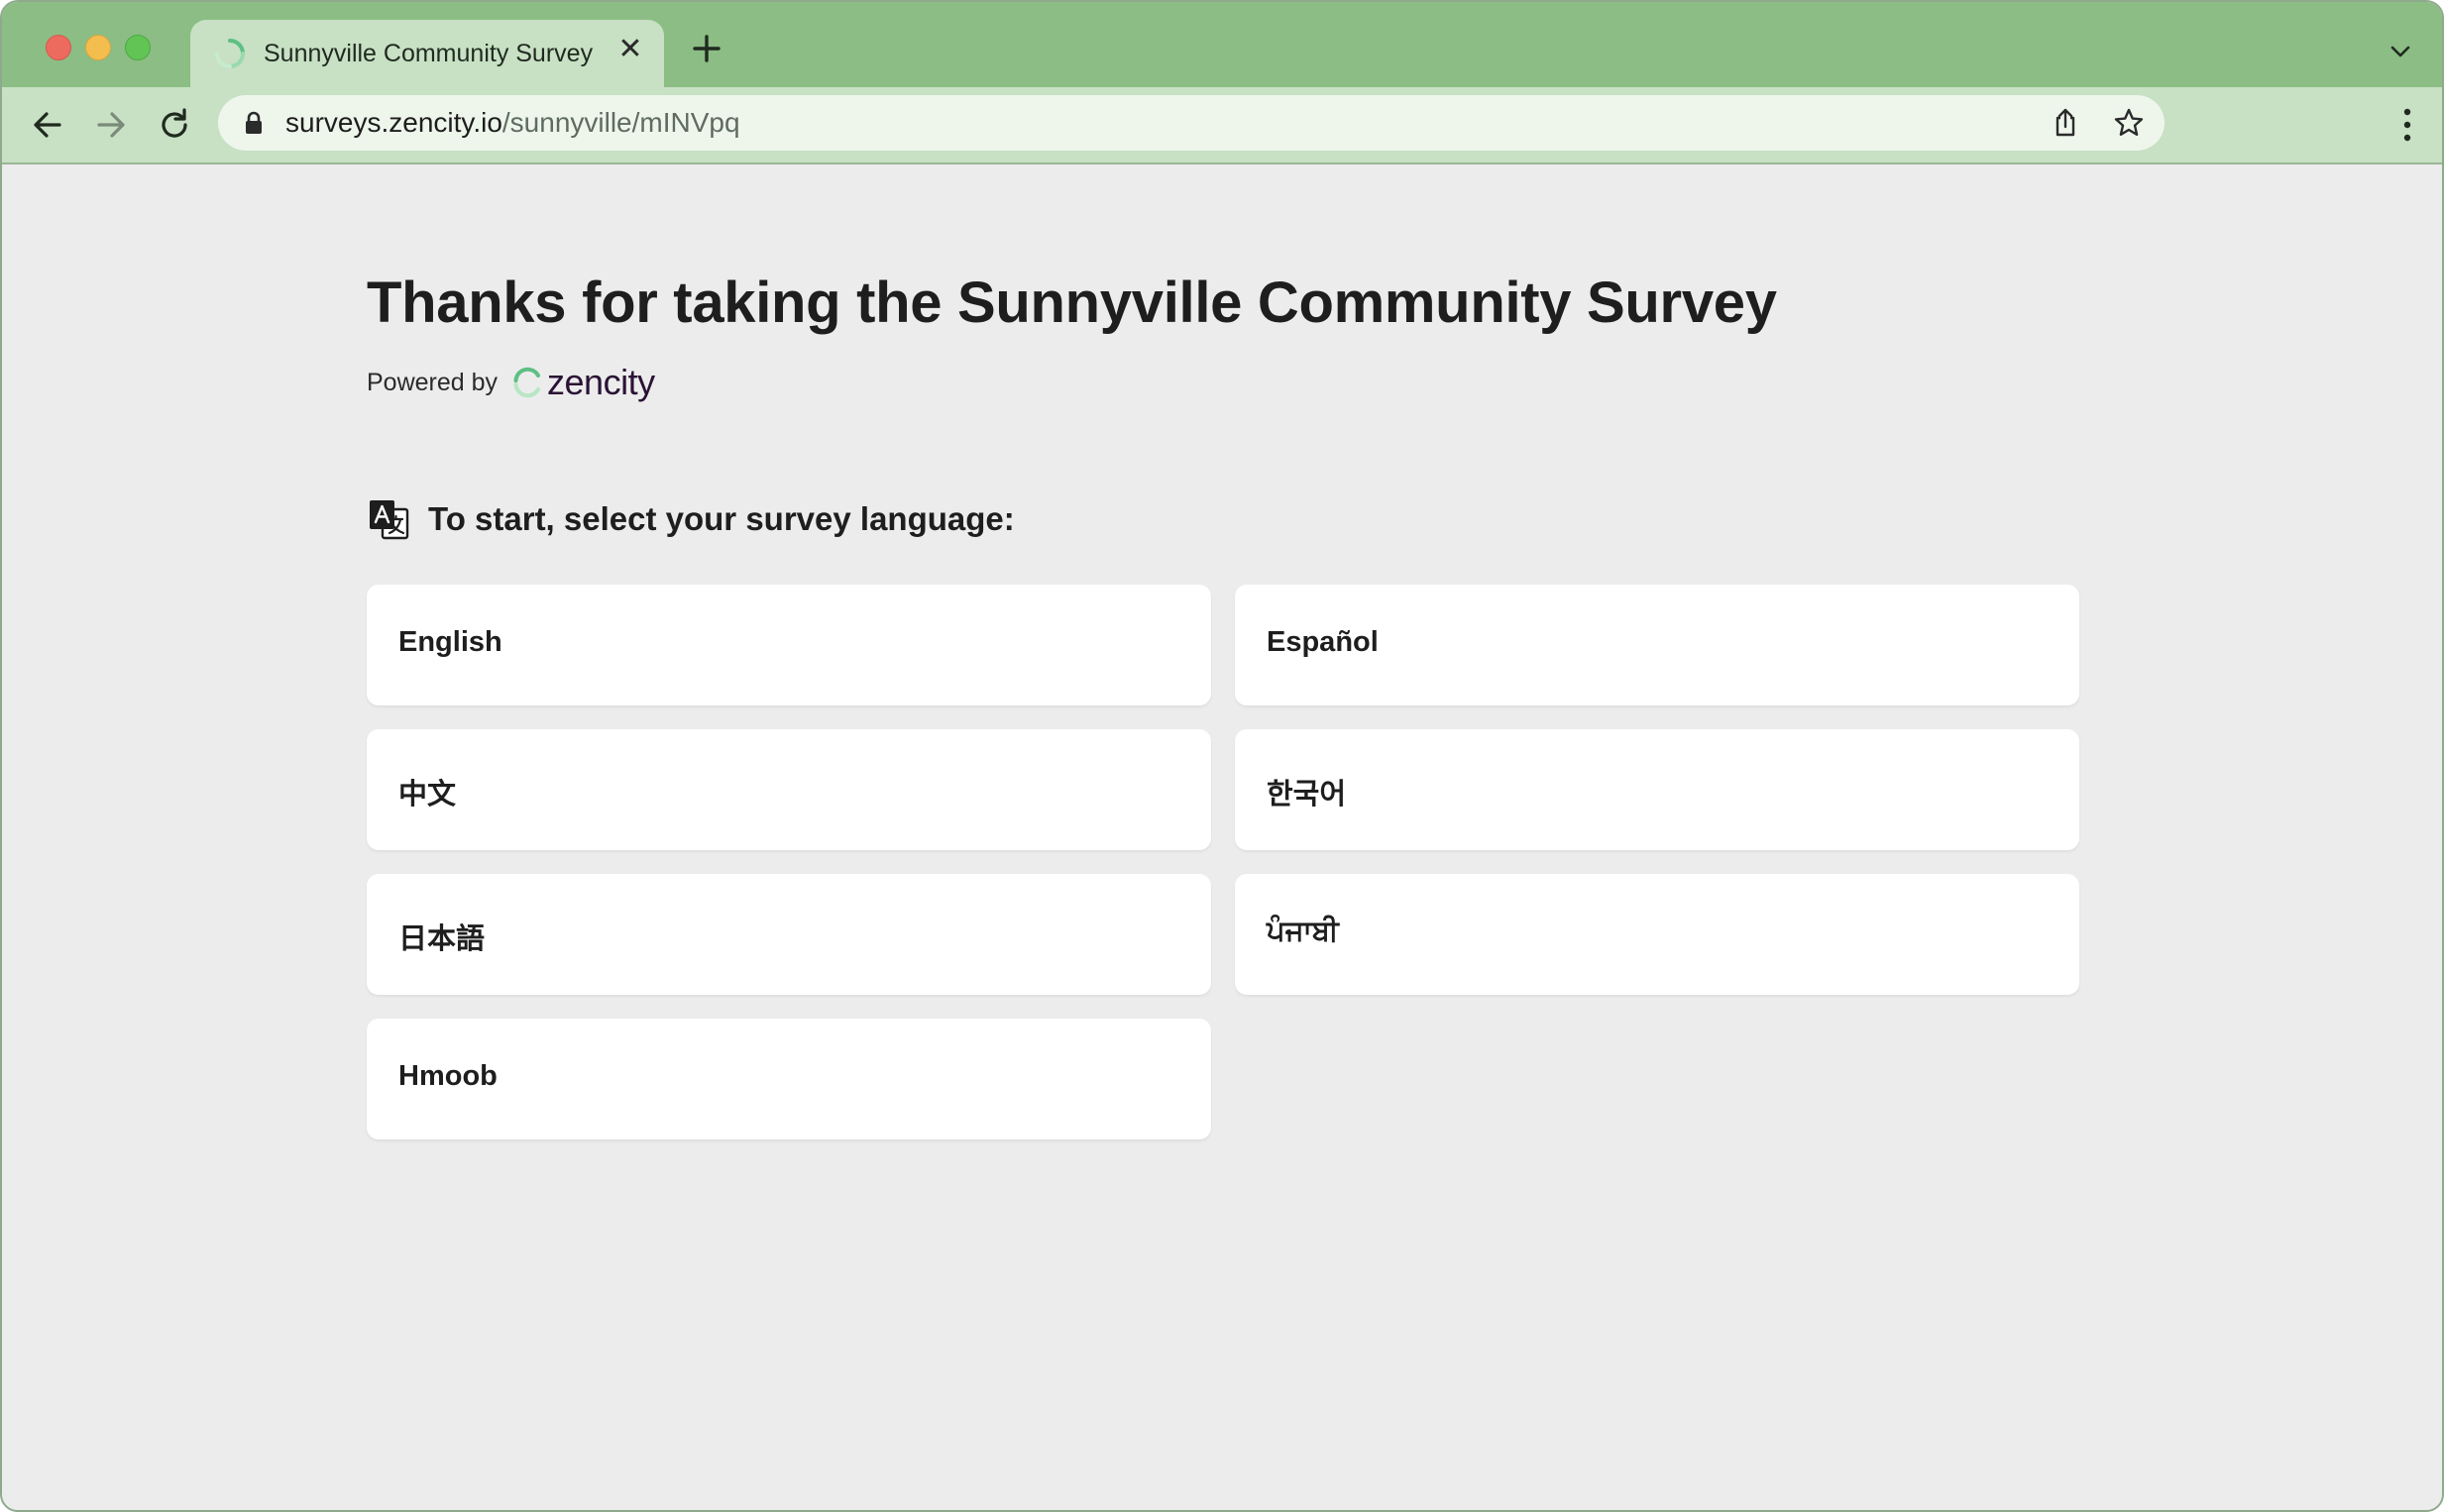 This screenshot has width=2444, height=1512. Describe the element at coordinates (111, 125) in the screenshot. I see `arrow-right-icon` at that location.